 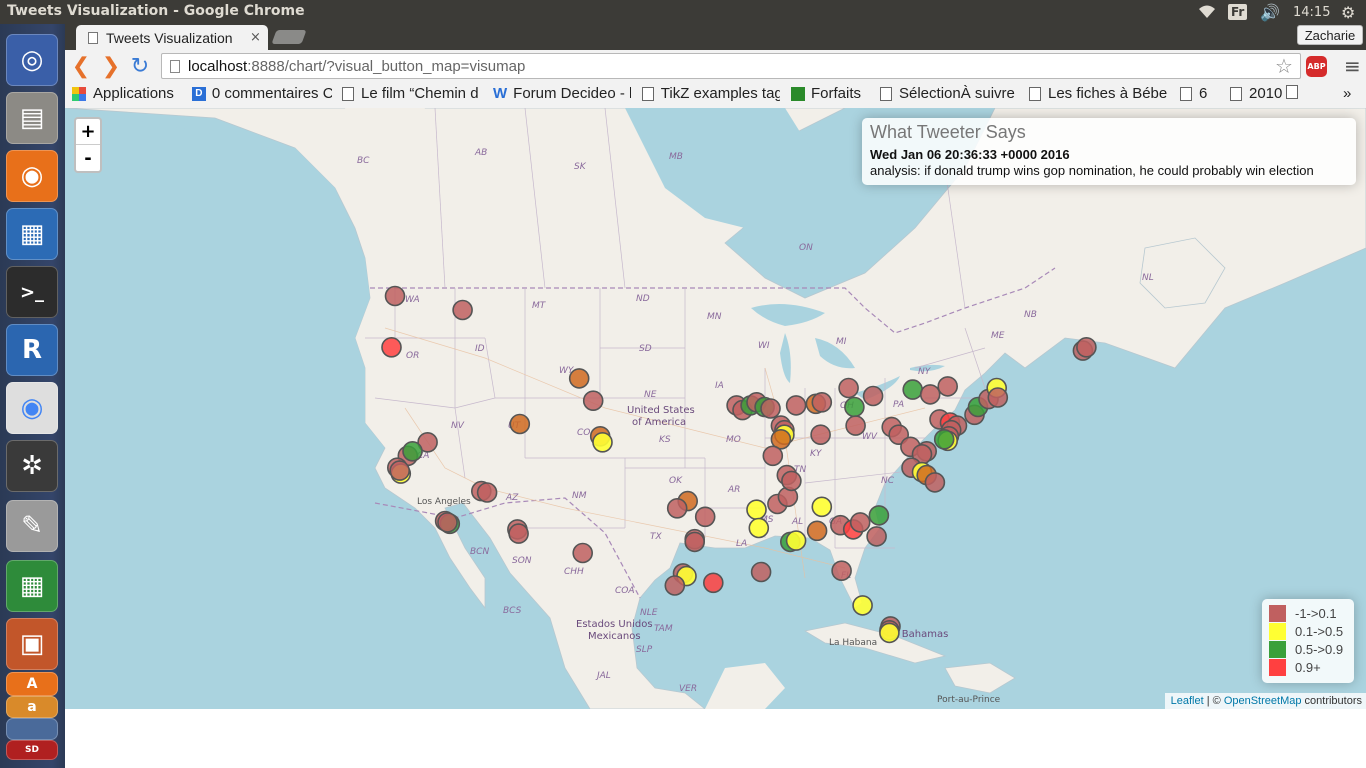 What do you see at coordinates (32, 586) in the screenshot?
I see `calc-icon: ▦` at bounding box center [32, 586].